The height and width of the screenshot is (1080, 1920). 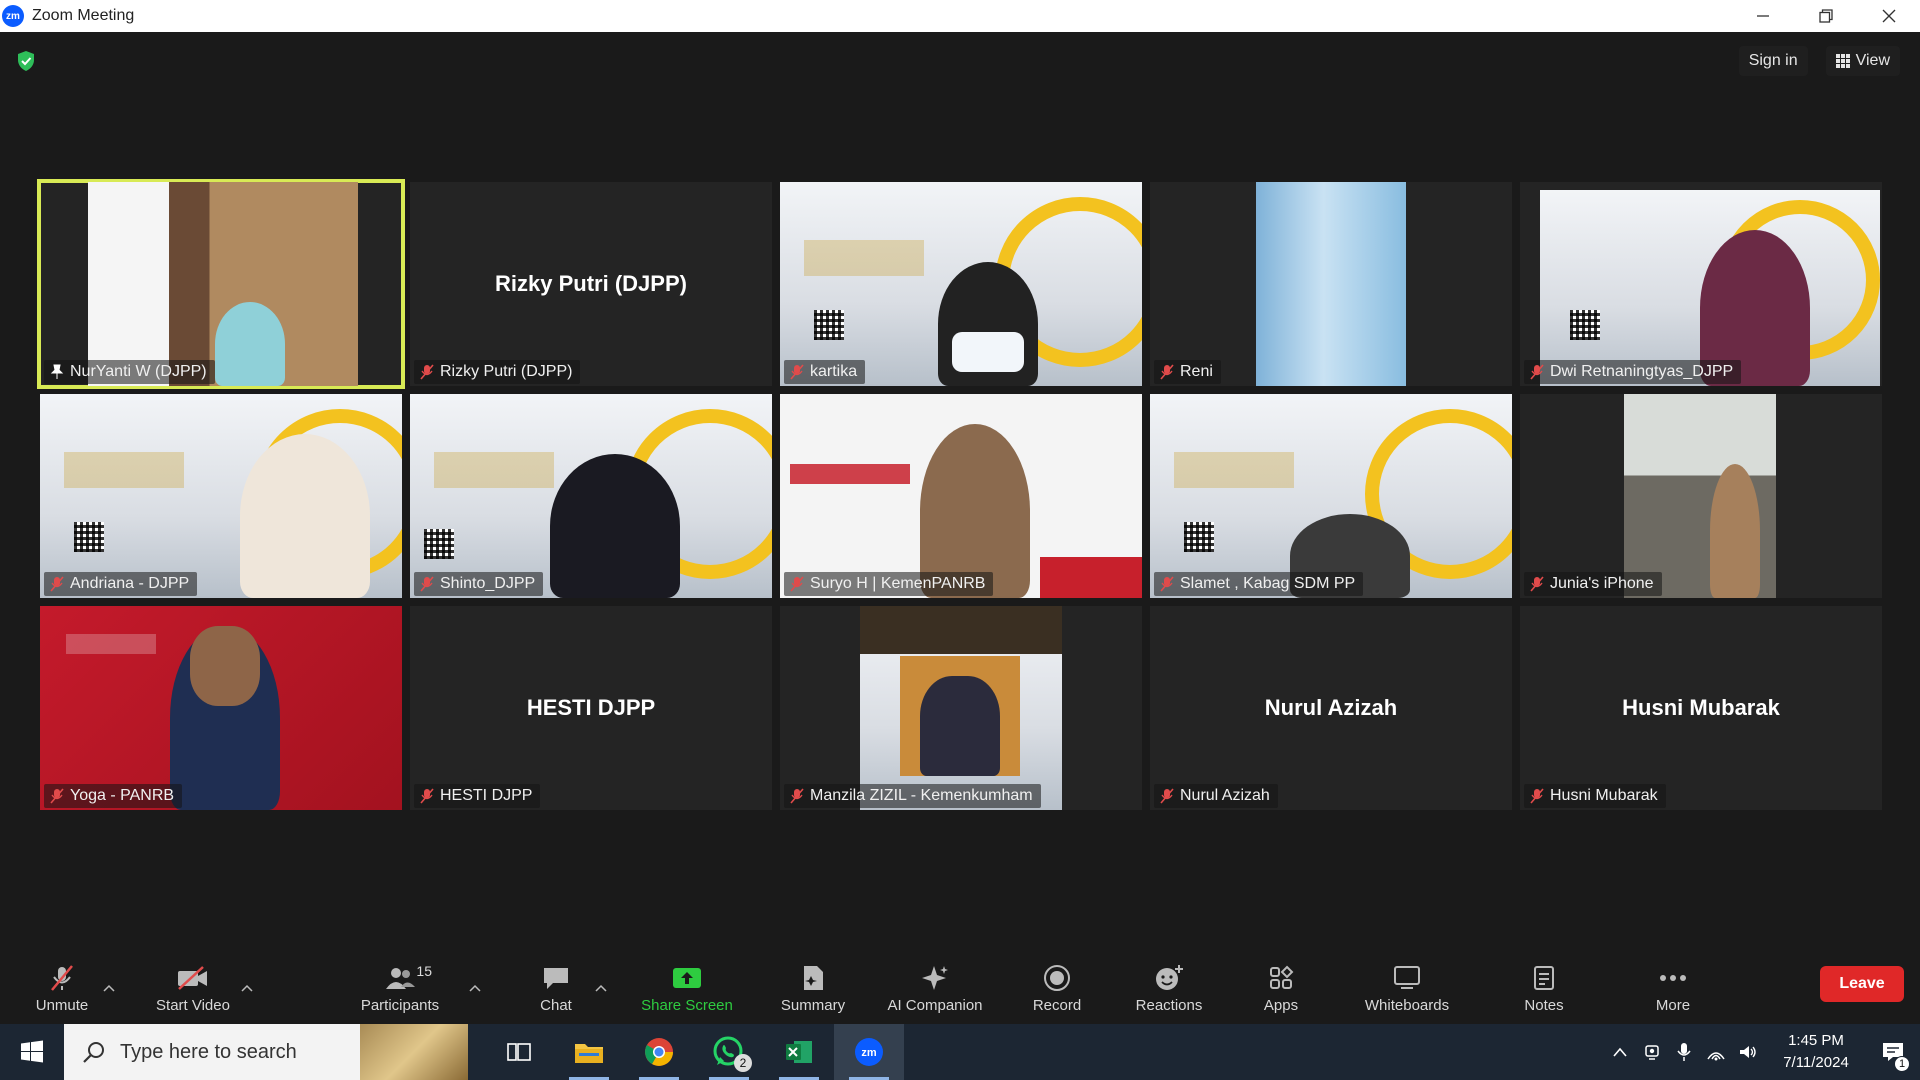 I want to click on video-tile: Shinto_DJPP, so click(x=591, y=496).